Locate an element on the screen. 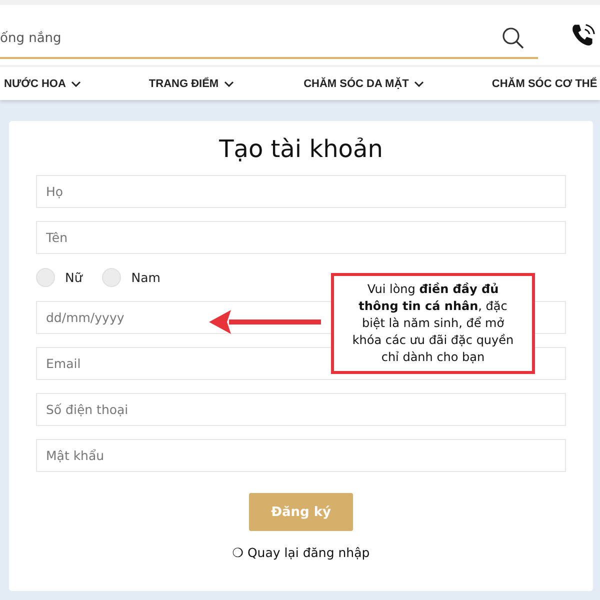 This screenshot has width=600, height=600. phone-icon is located at coordinates (583, 35).